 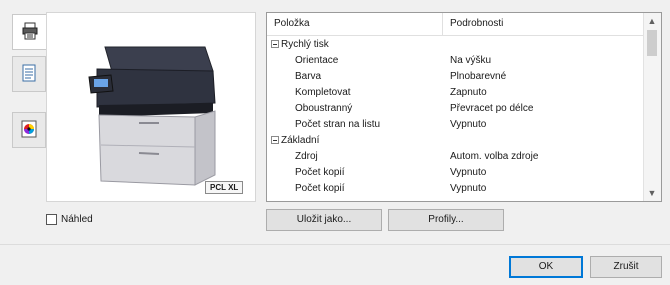 I want to click on printer-layout-icon, so click(x=30, y=32).